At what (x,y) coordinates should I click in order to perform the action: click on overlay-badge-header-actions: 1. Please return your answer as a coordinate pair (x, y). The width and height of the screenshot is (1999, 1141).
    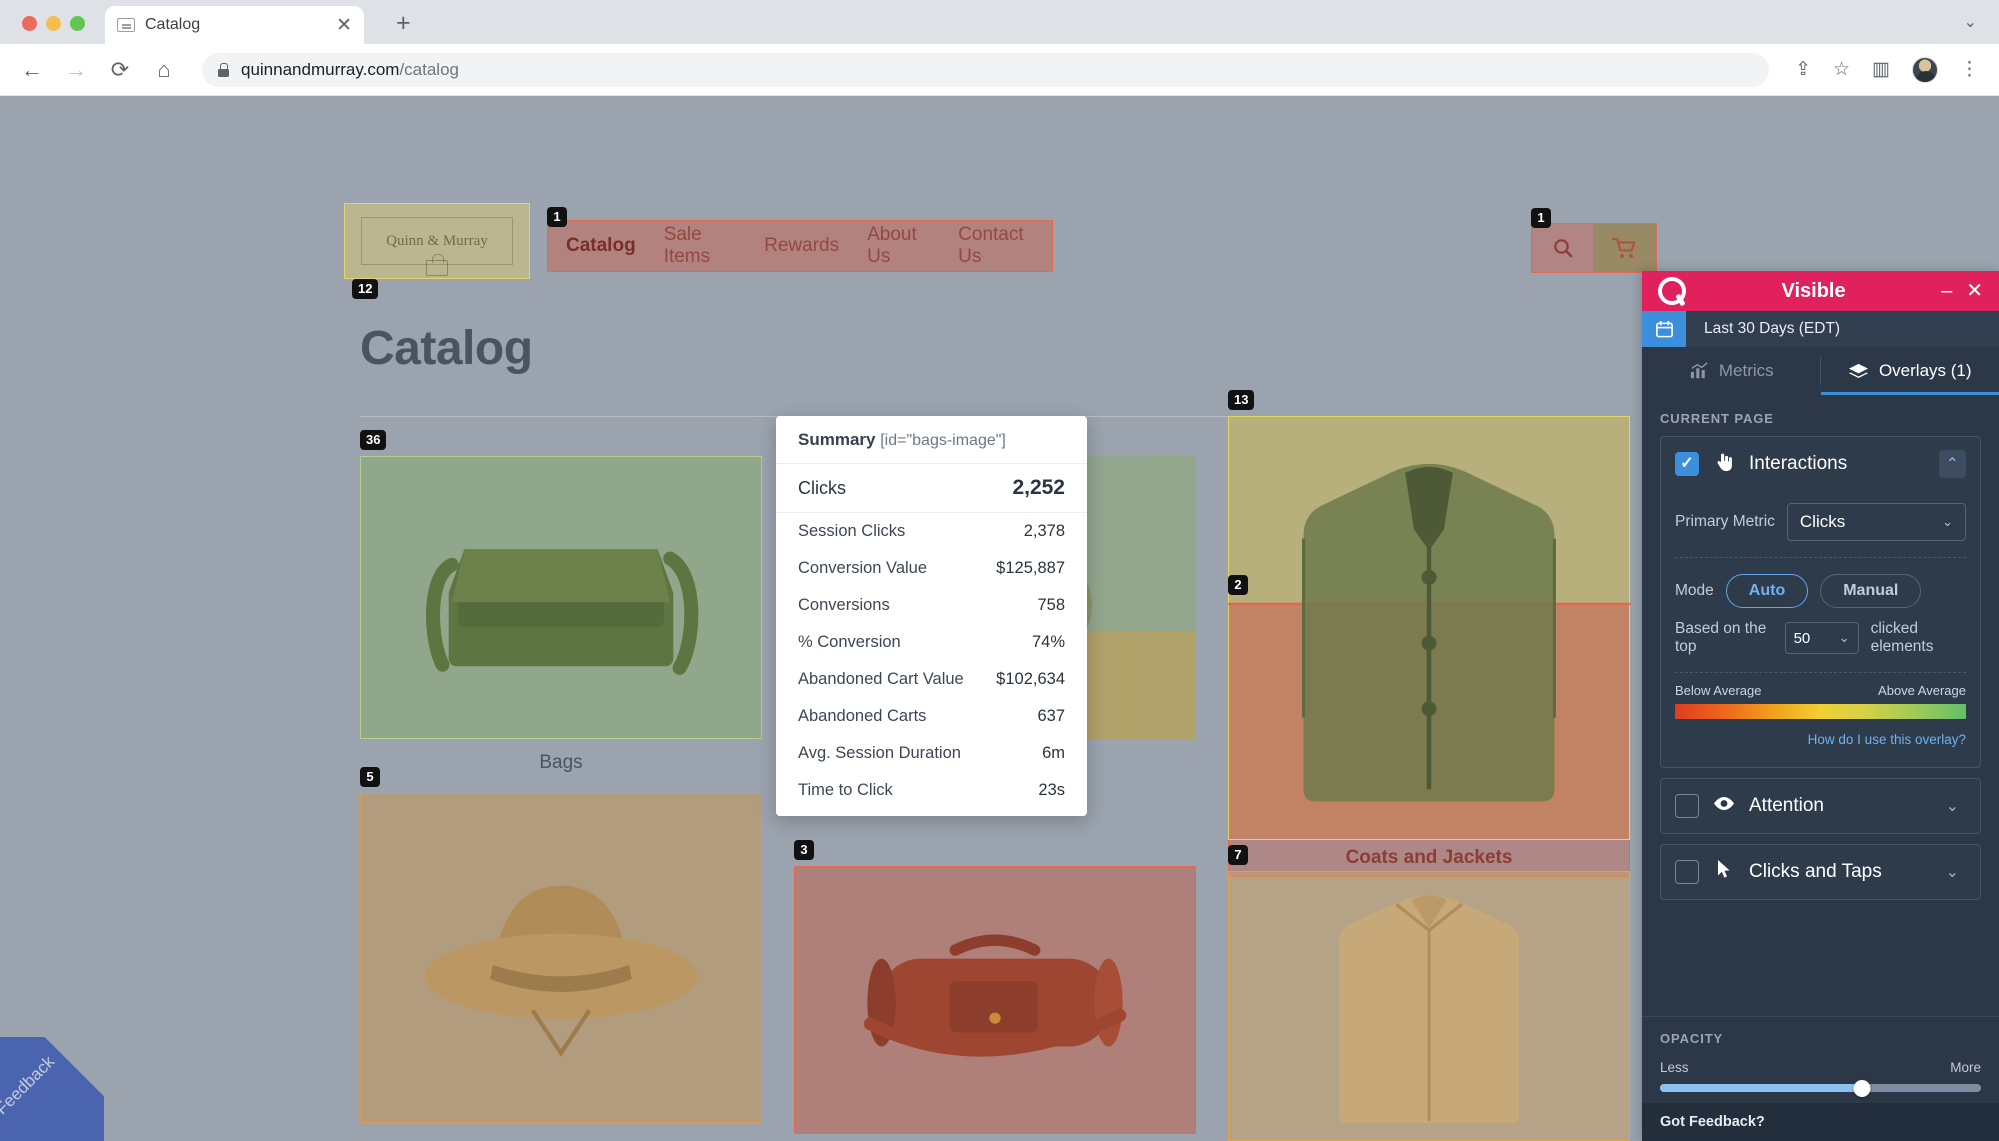
    Looking at the image, I should click on (1541, 218).